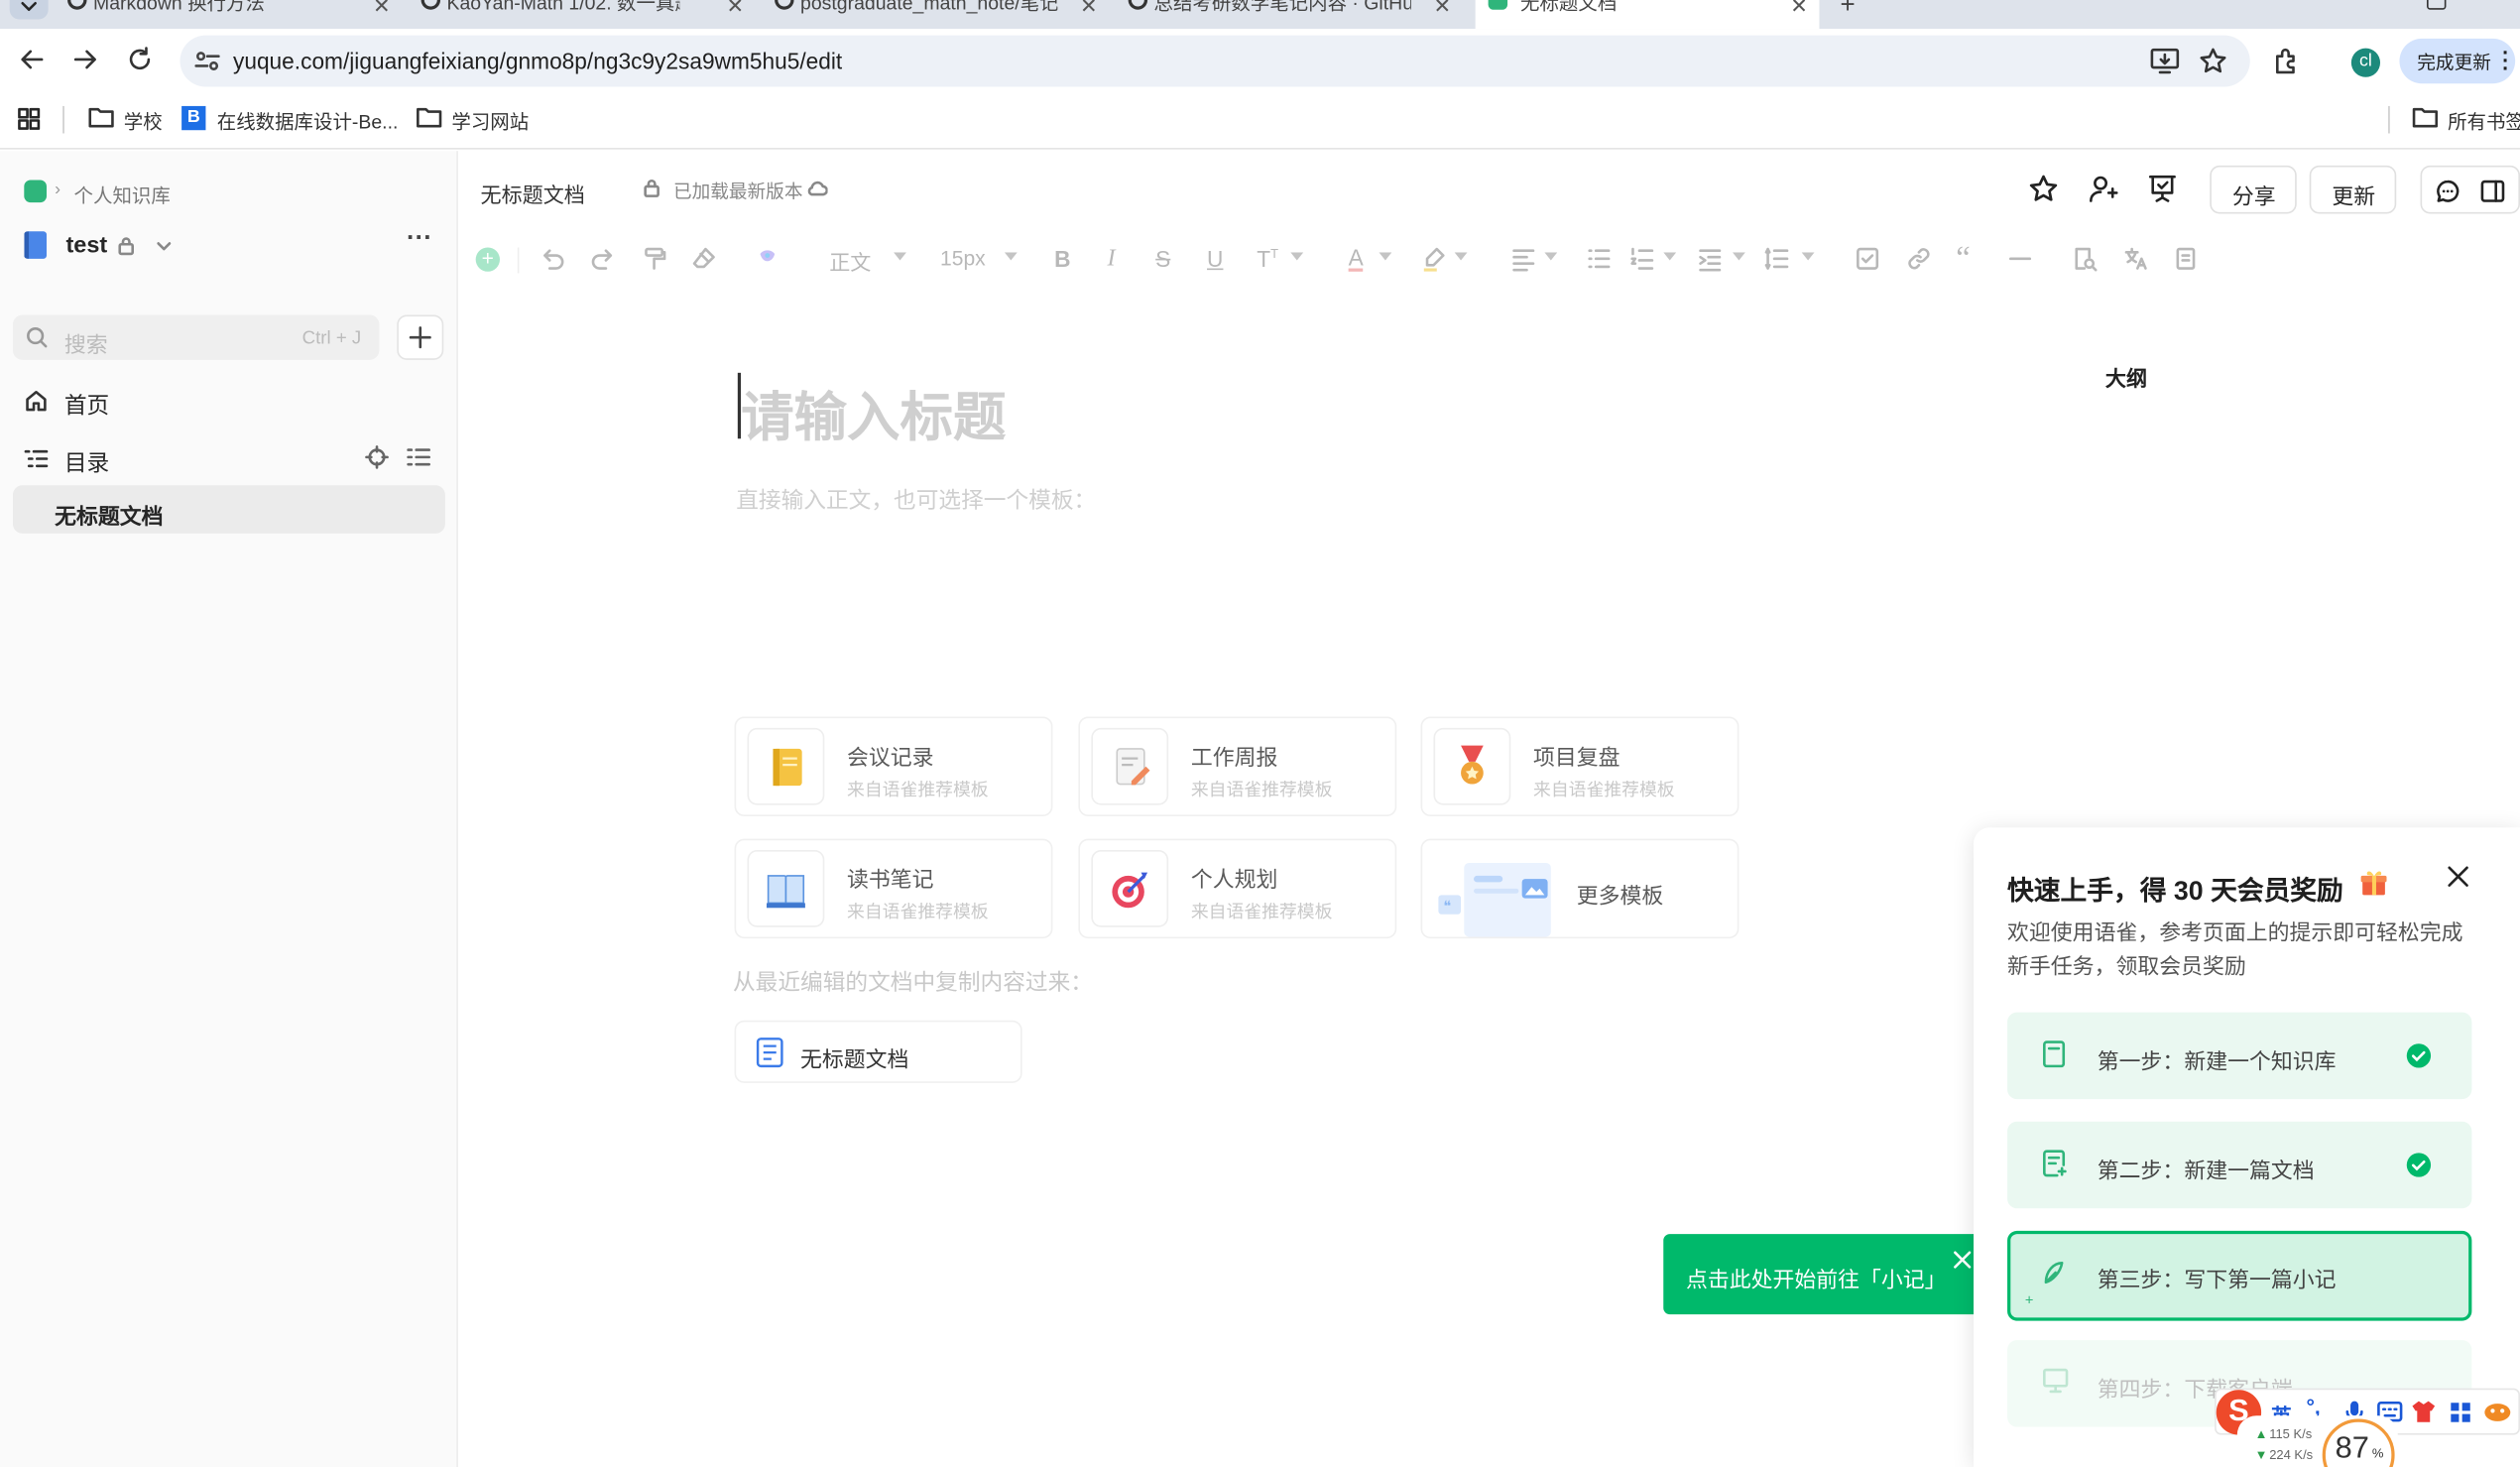 This screenshot has width=2520, height=1467. Describe the element at coordinates (1867, 259) in the screenshot. I see `checkbox-icon` at that location.